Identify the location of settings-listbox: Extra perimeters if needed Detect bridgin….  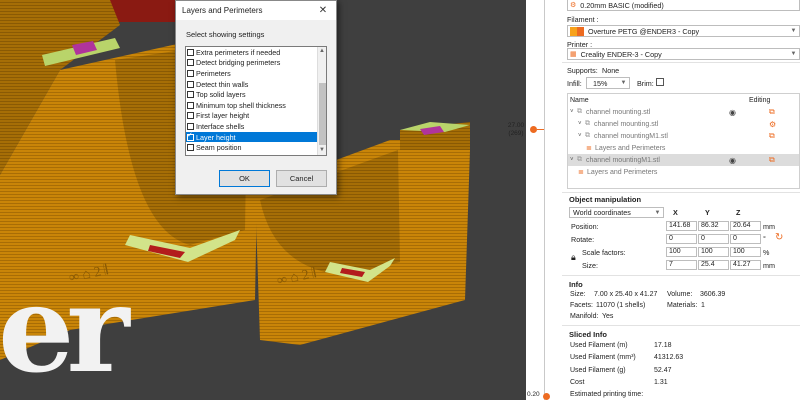
(256, 101).